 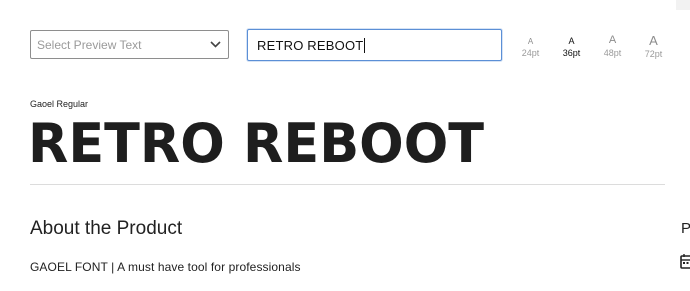 I want to click on size-option-label: 48pt, so click(x=612, y=53).